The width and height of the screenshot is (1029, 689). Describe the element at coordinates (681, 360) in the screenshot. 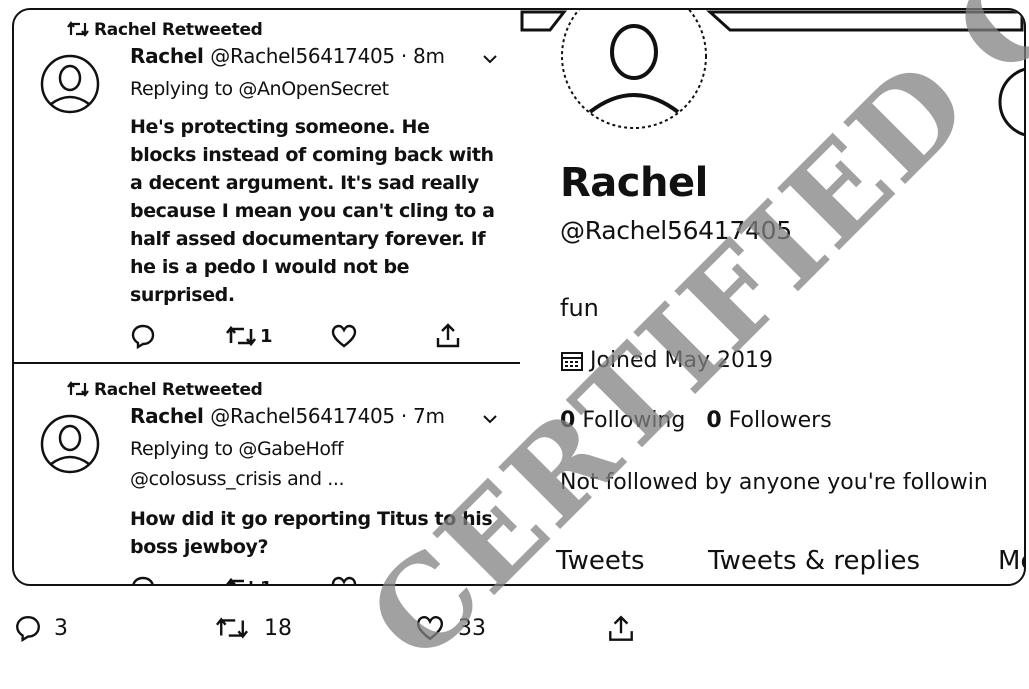

I see `joined-date: Joined May 2019` at that location.